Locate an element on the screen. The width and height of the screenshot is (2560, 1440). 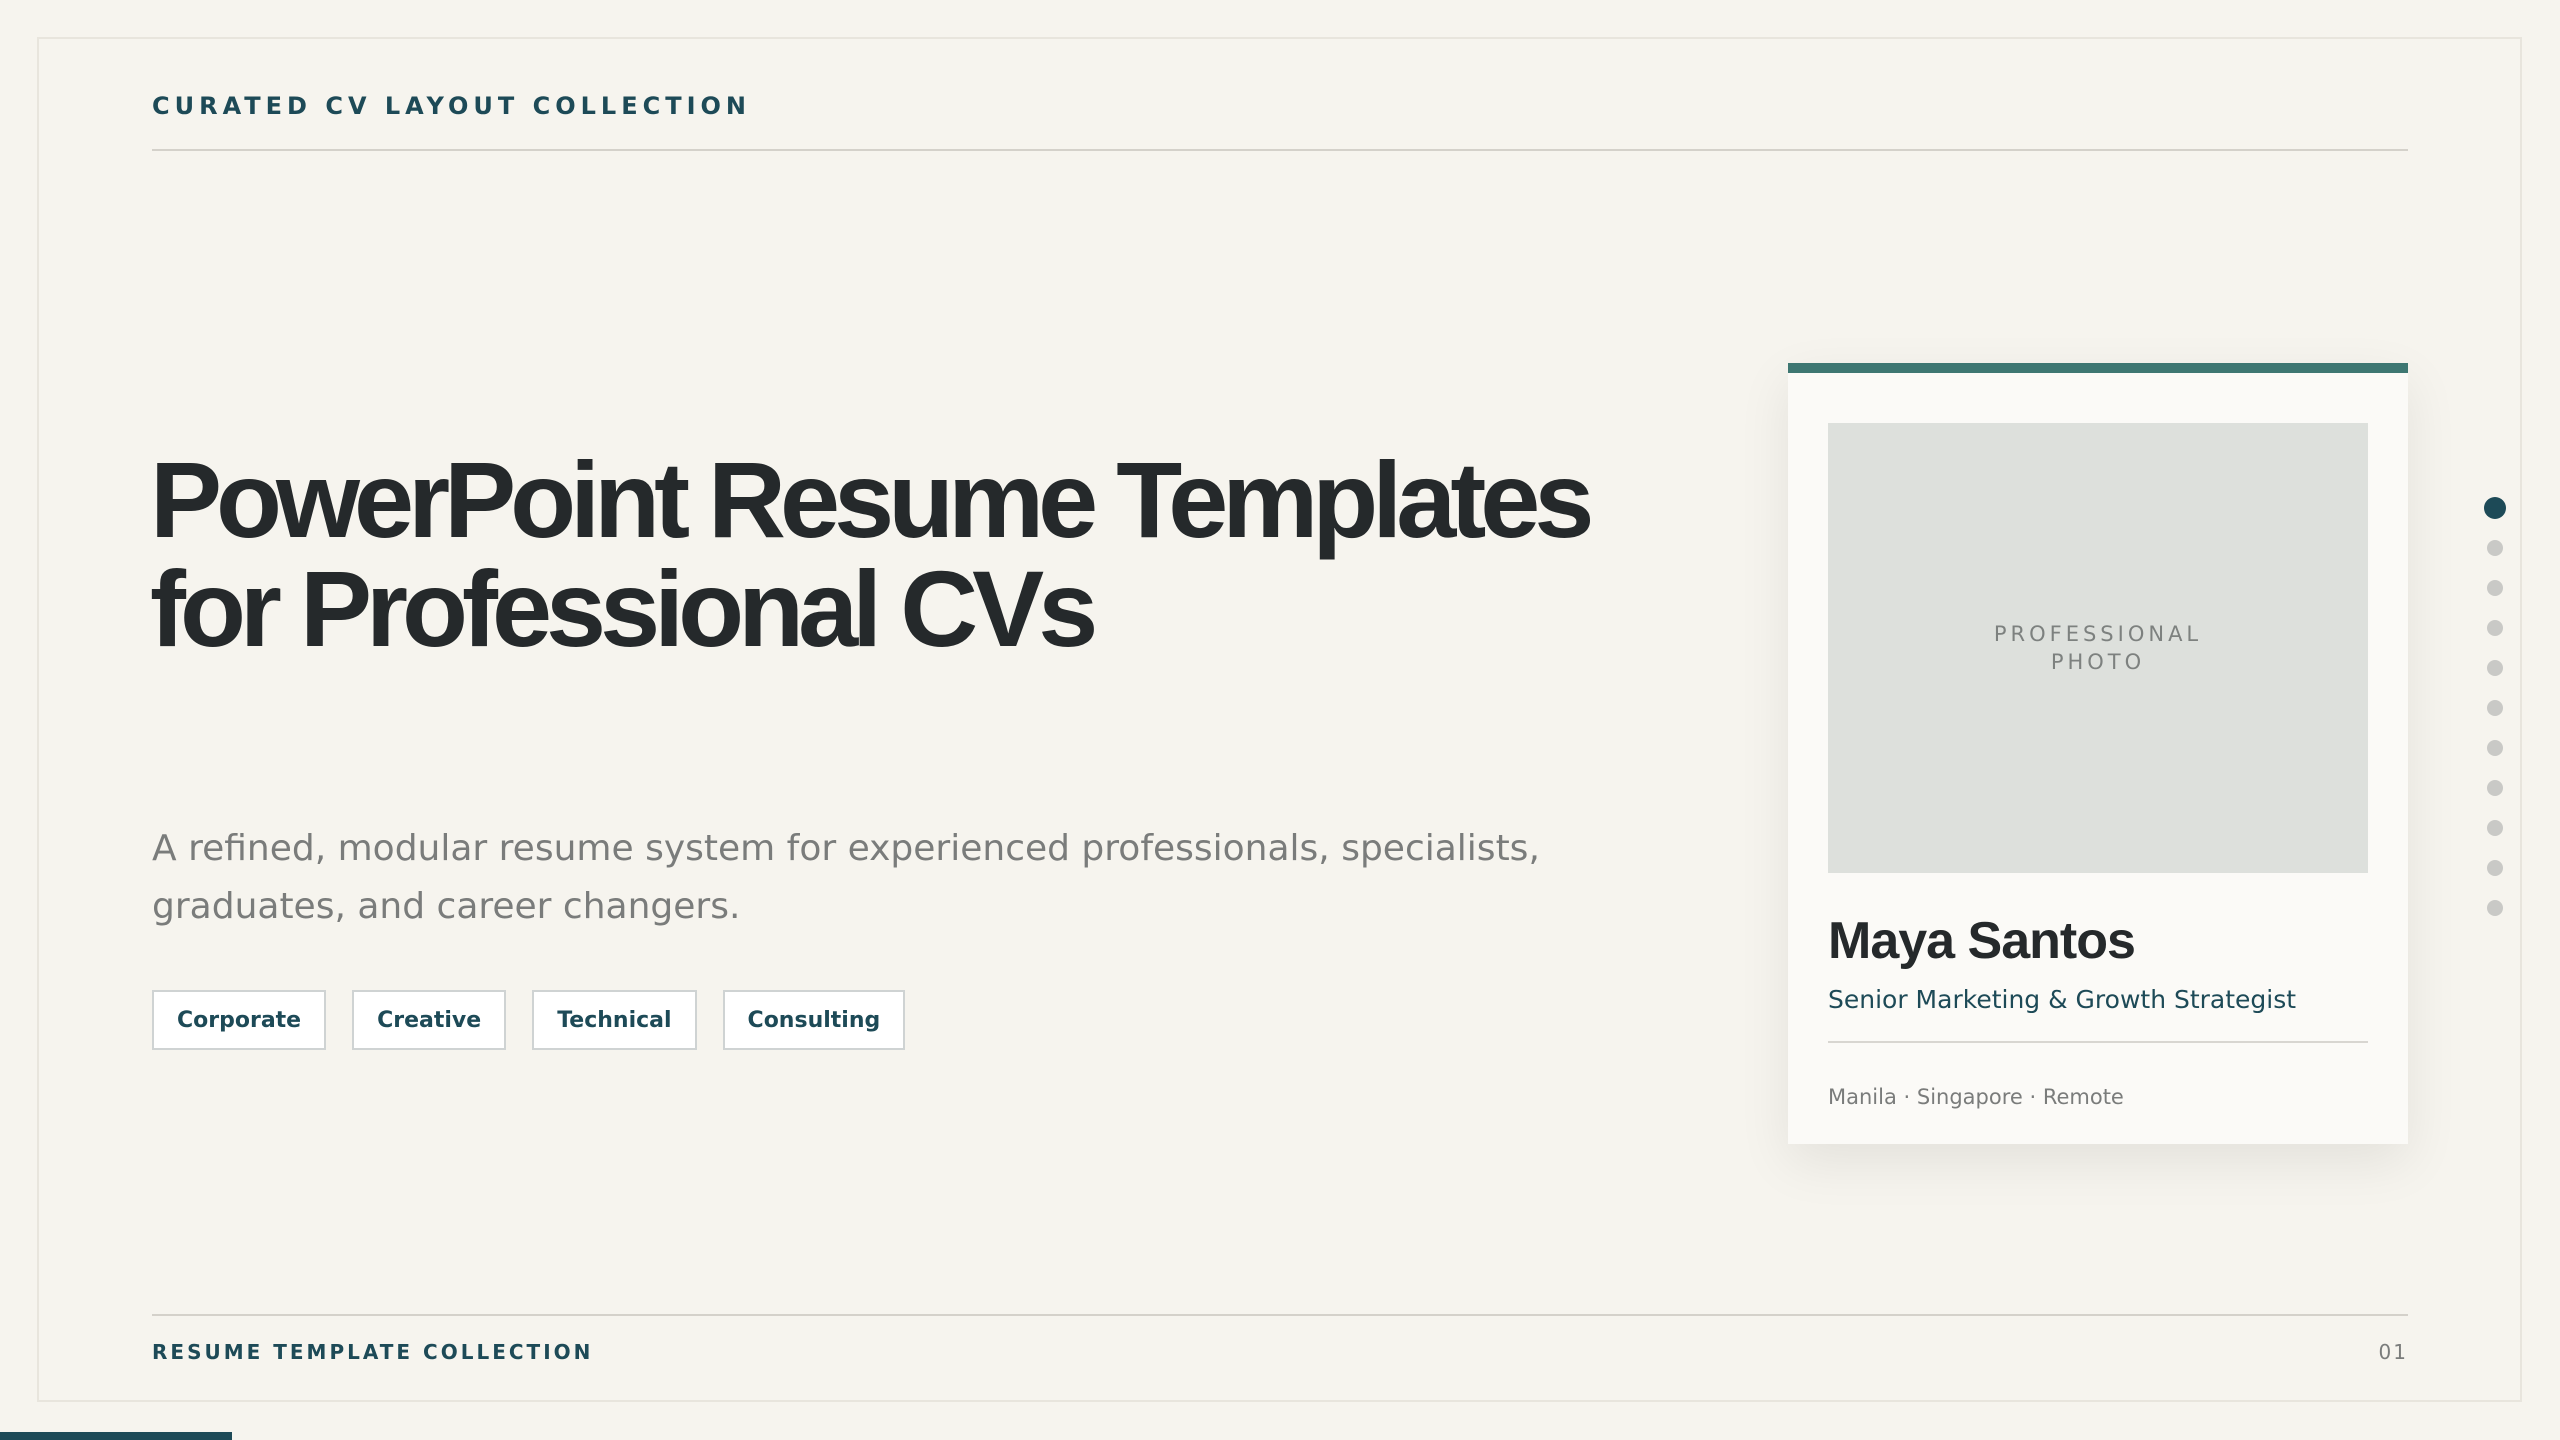
card-divider is located at coordinates (2098, 1042).